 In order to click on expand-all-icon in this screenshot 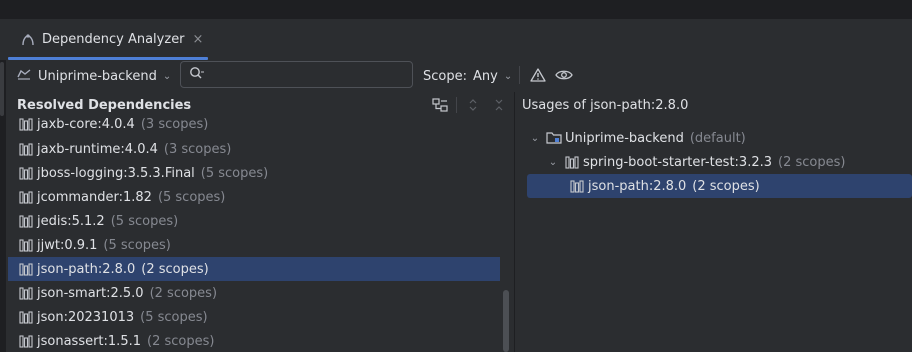, I will do `click(473, 105)`.